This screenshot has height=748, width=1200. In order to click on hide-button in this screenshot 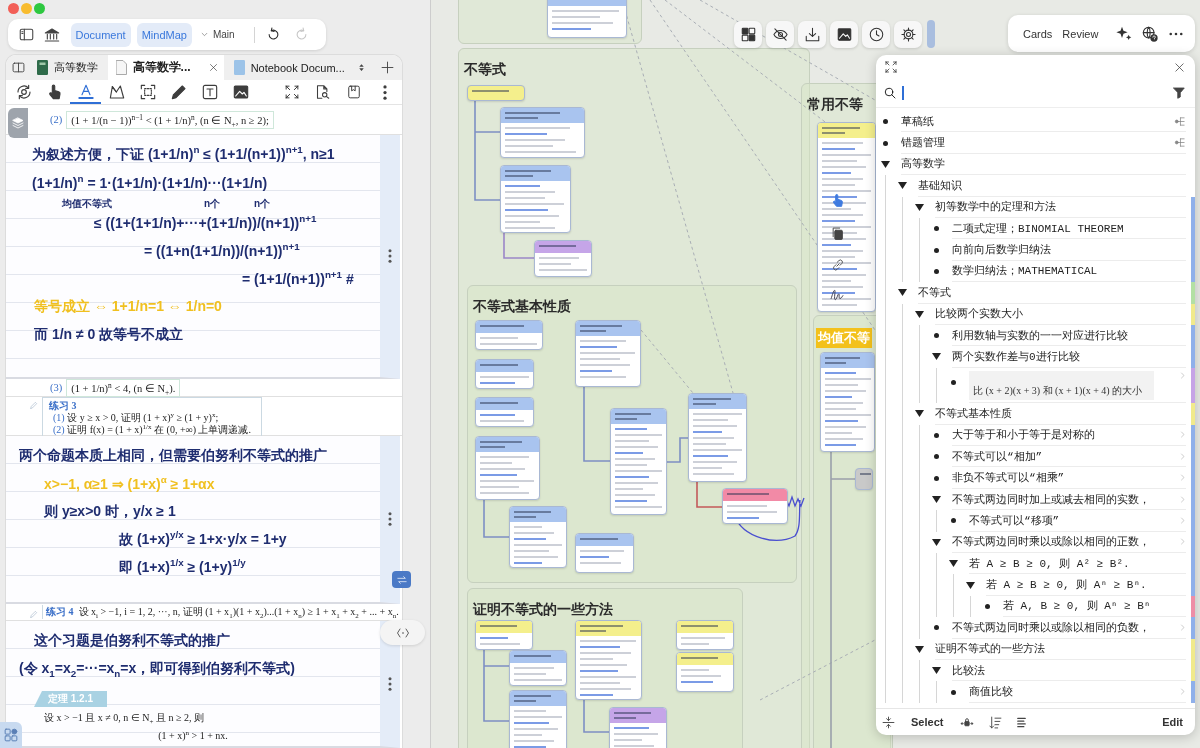, I will do `click(780, 34)`.